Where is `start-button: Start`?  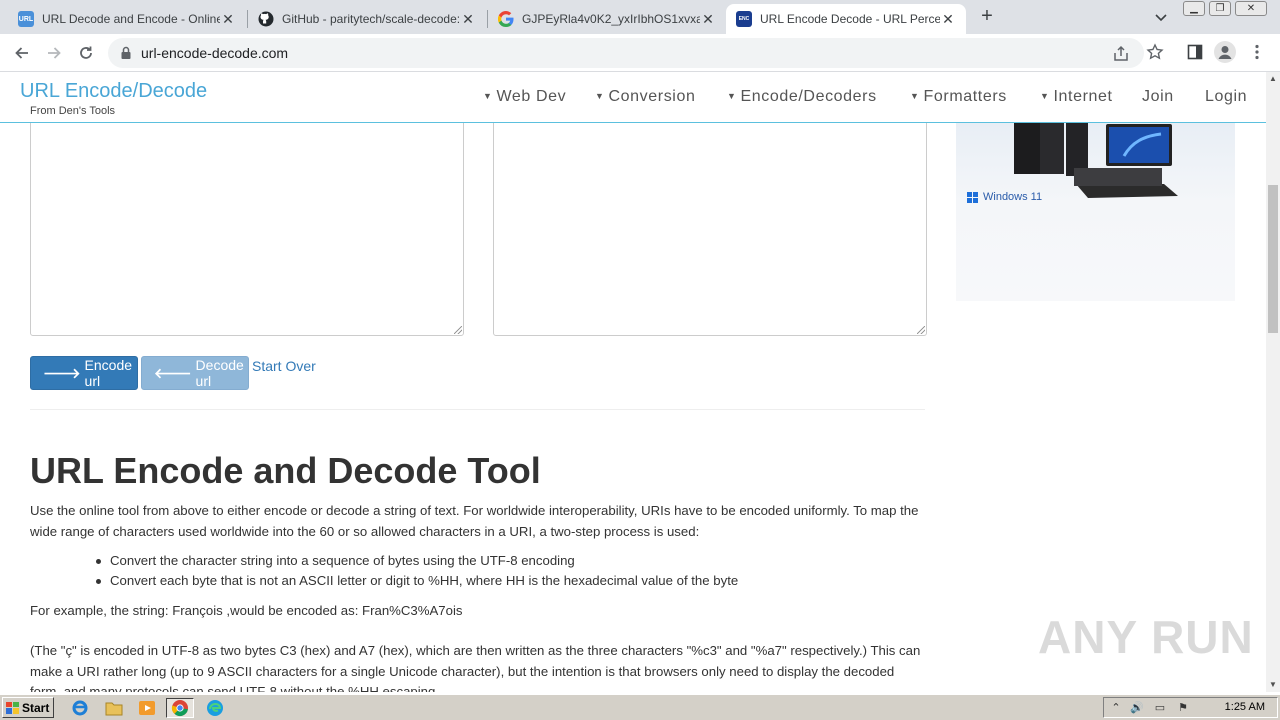
start-button: Start is located at coordinates (28, 707).